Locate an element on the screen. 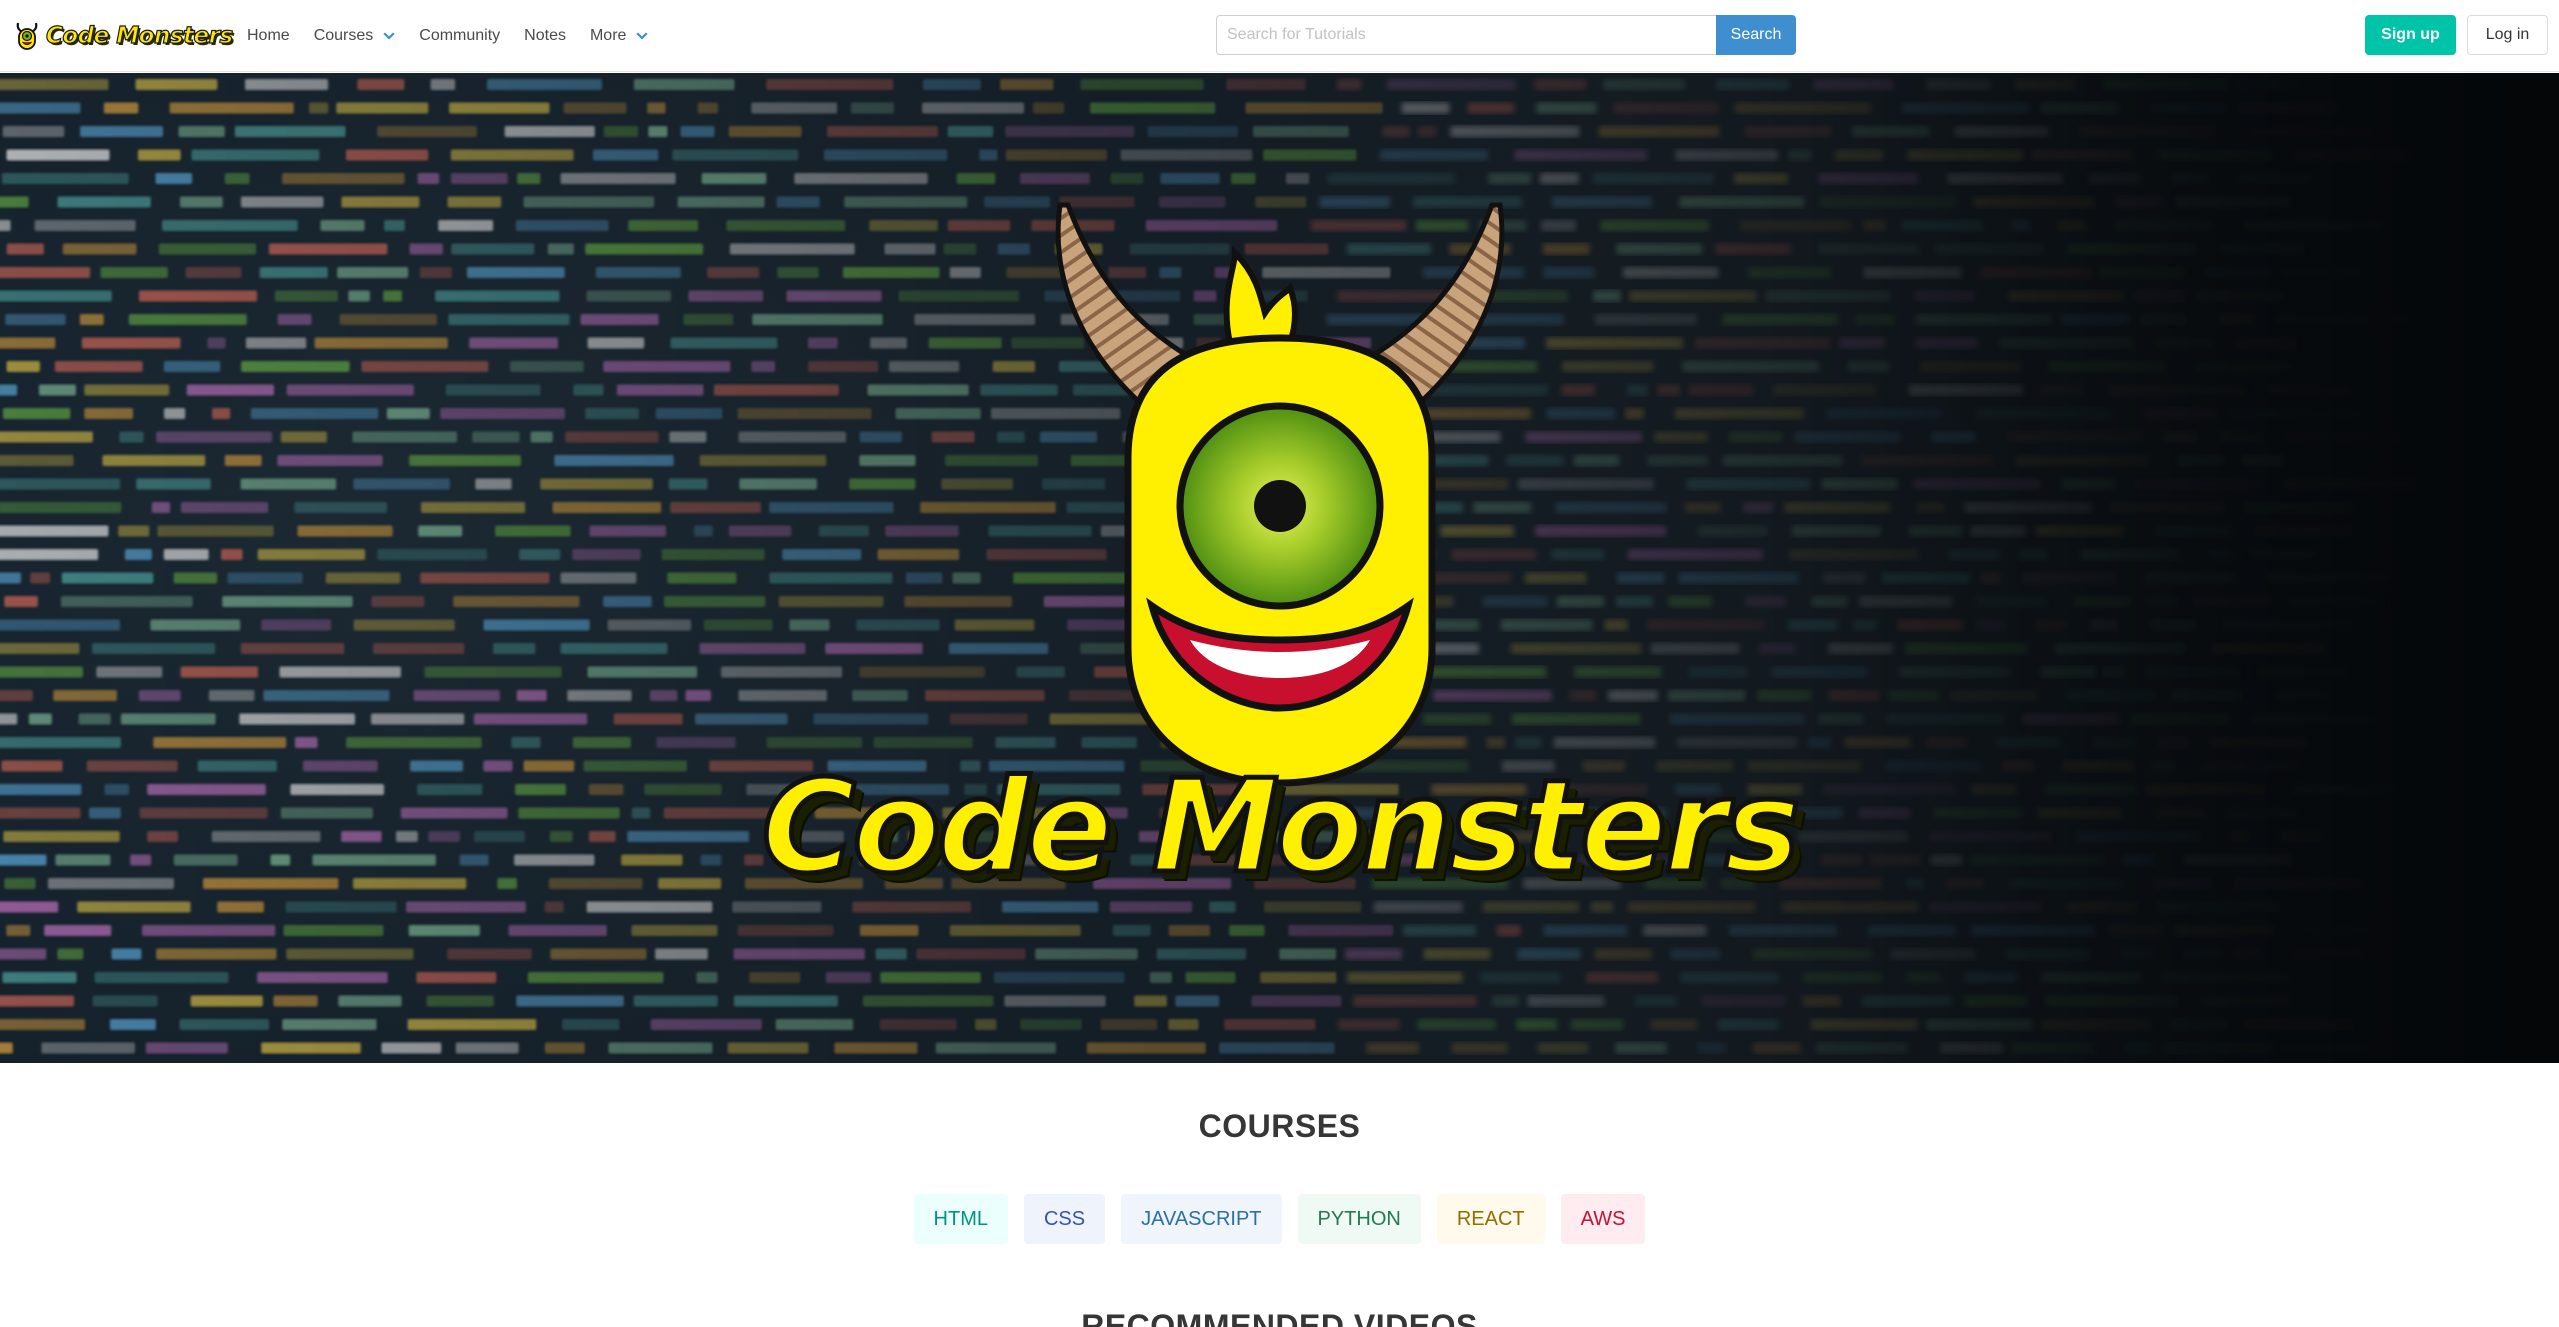 The height and width of the screenshot is (1327, 2559). monster-mascot-illustration is located at coordinates (1280, 494).